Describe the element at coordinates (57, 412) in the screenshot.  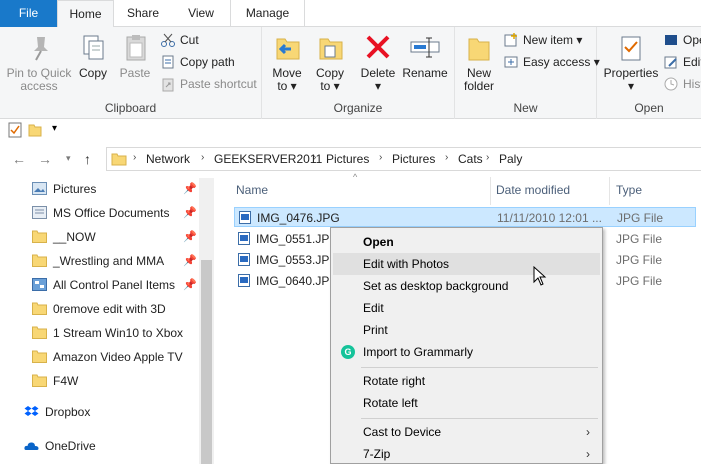
I see `nav-item-dropbox: Dropbox` at that location.